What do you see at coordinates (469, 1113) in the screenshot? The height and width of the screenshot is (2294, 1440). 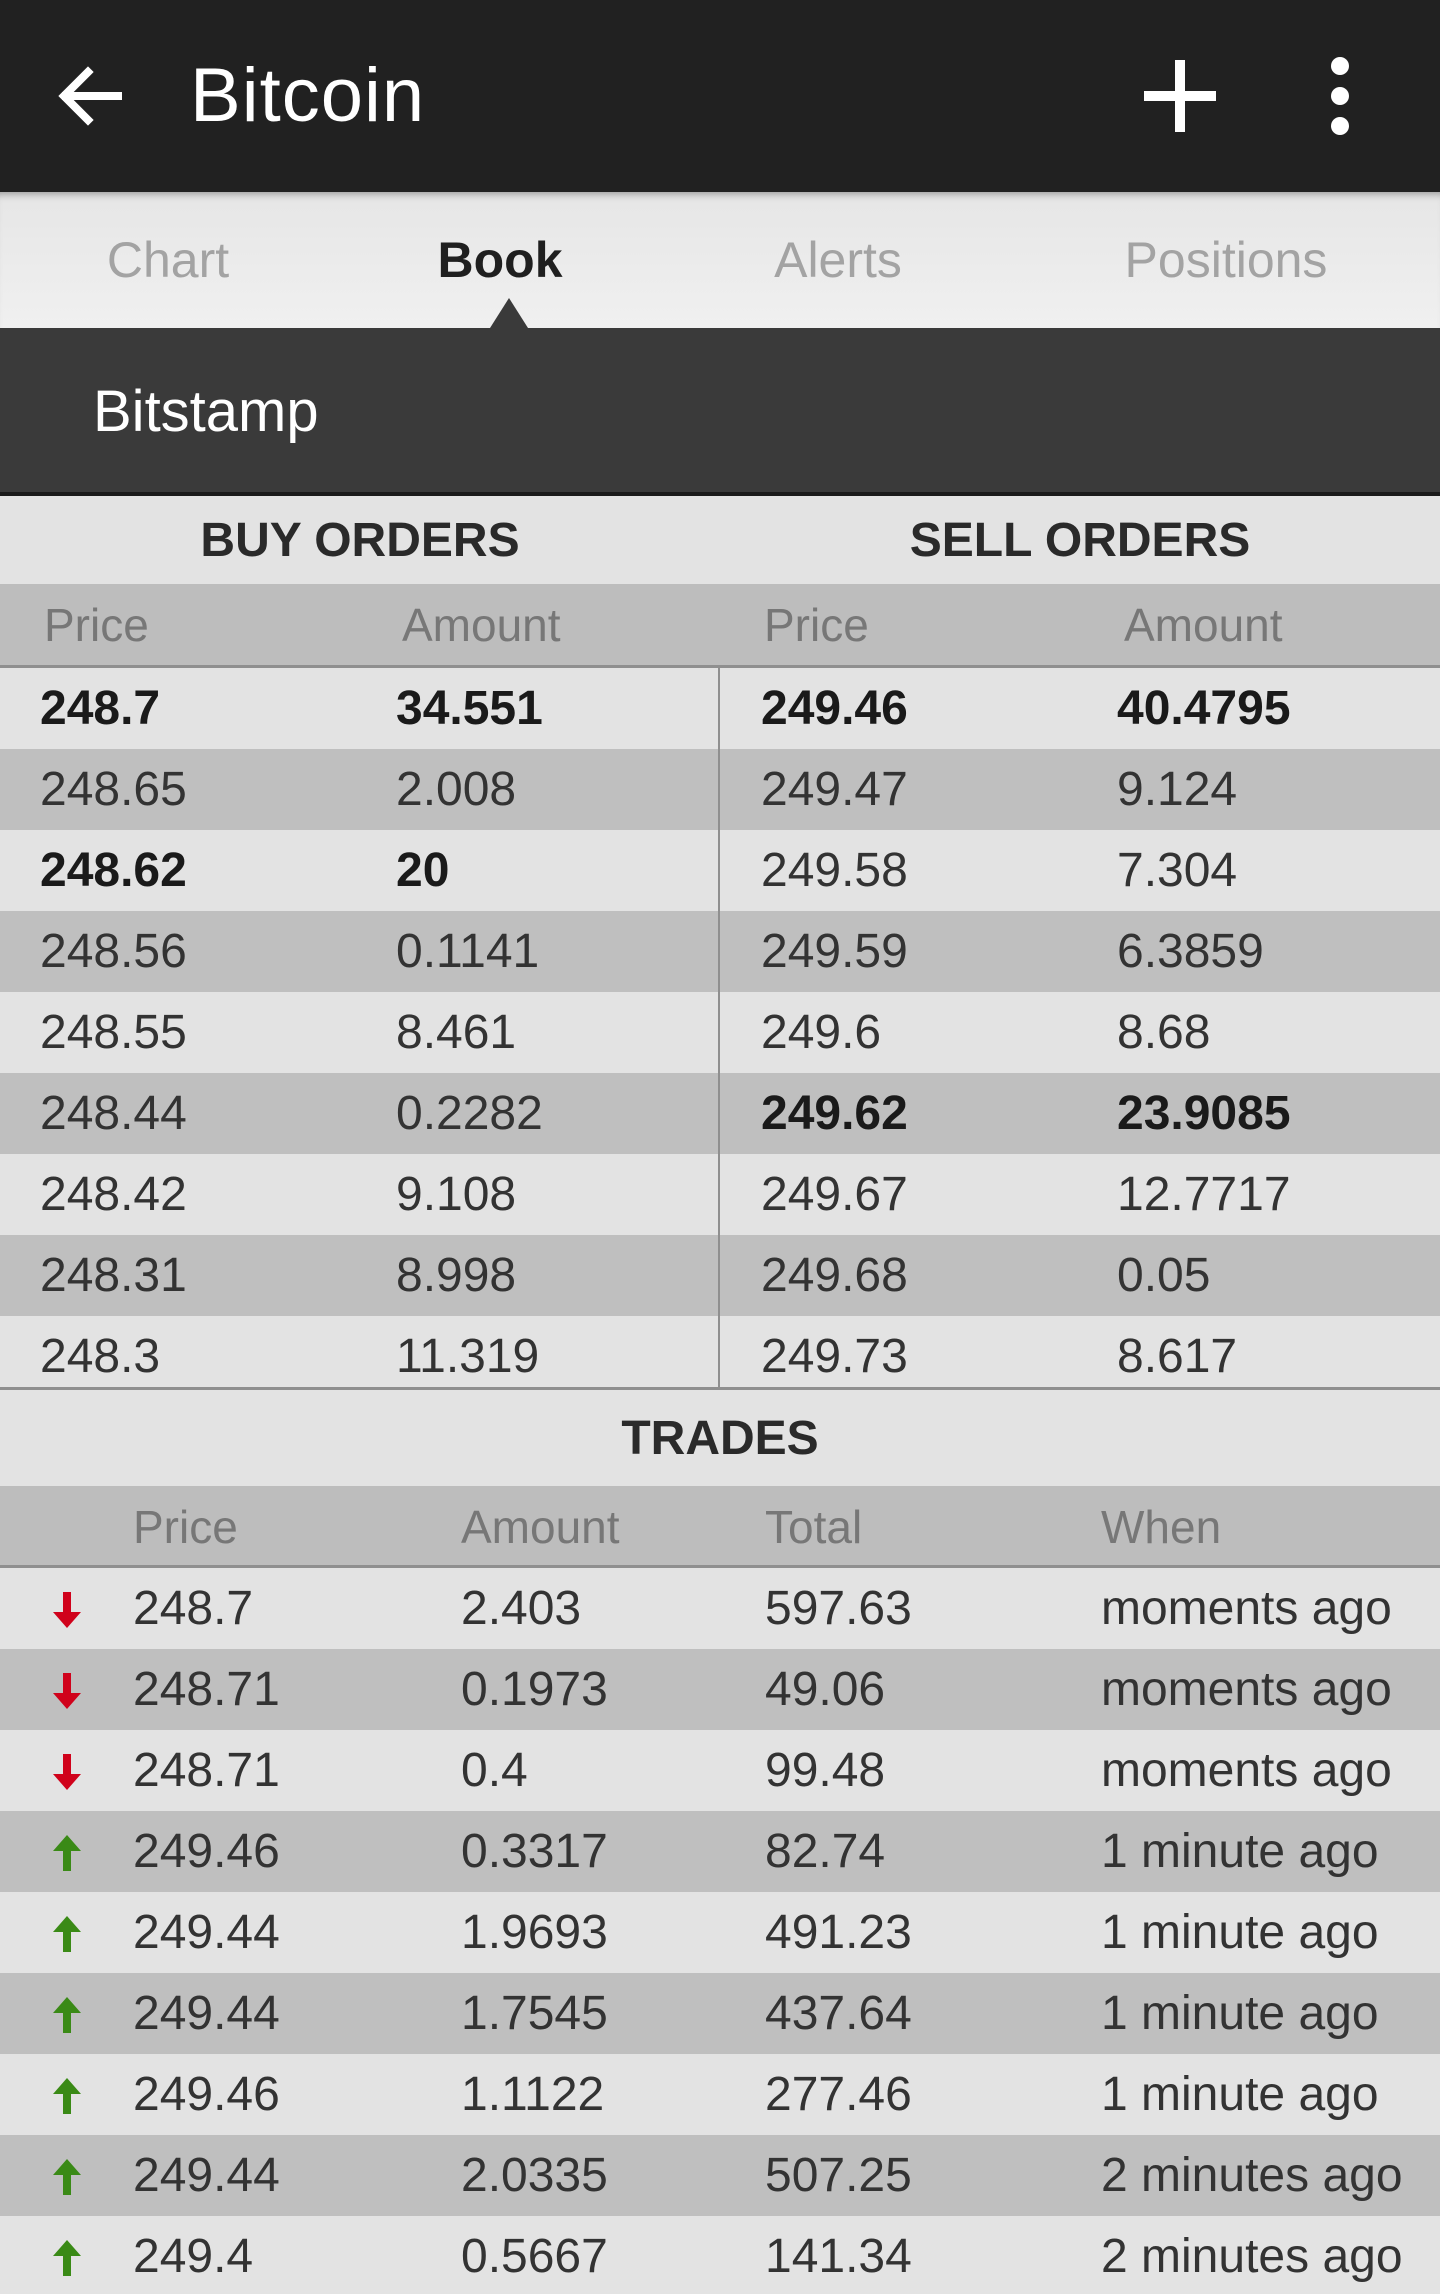 I see `buy-amount: 0.2282` at bounding box center [469, 1113].